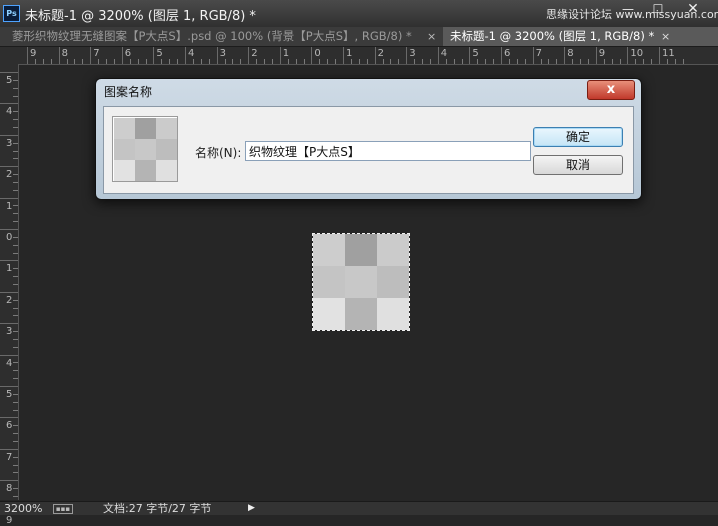 The image size is (718, 526). What do you see at coordinates (9, 520) in the screenshot?
I see `ruler-label: 9` at bounding box center [9, 520].